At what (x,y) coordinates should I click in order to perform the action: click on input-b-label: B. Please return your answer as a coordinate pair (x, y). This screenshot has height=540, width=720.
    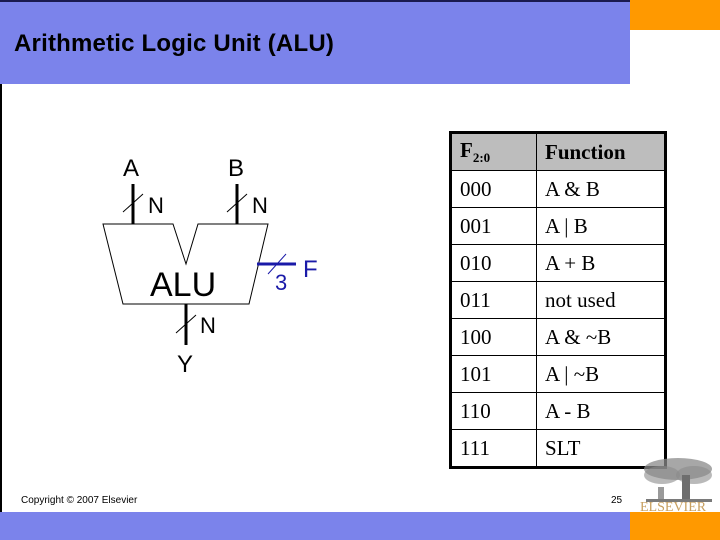
    Looking at the image, I should click on (236, 168).